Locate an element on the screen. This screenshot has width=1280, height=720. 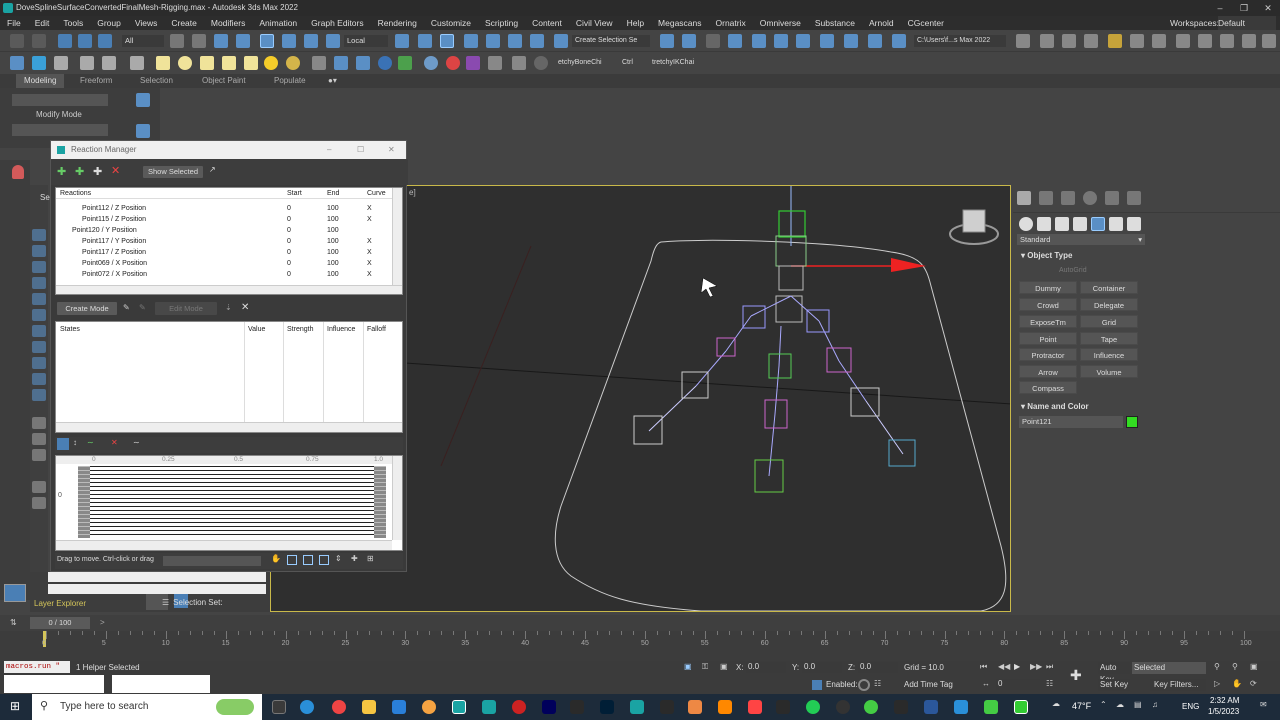
go-to-end-icon: ⏭ is located at coordinates (1049, 667).